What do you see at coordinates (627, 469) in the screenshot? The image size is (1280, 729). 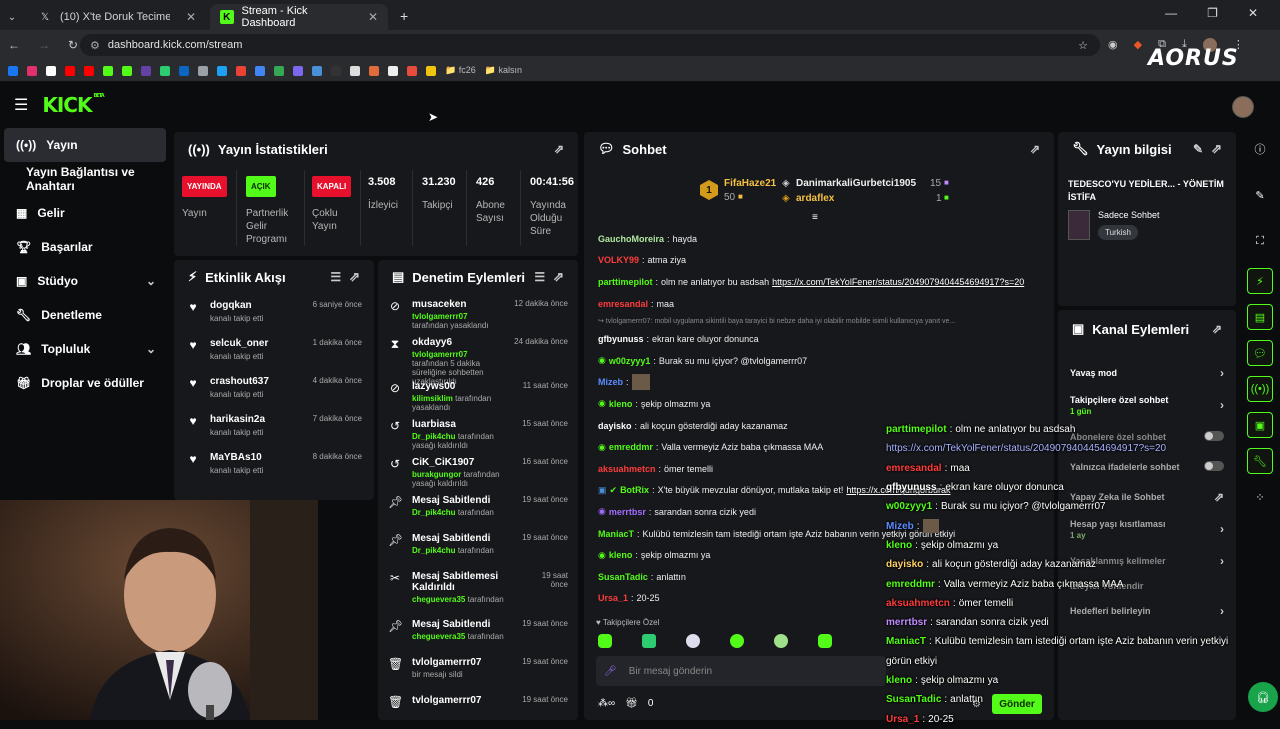 I see `chat-username: aksuahmetcn` at bounding box center [627, 469].